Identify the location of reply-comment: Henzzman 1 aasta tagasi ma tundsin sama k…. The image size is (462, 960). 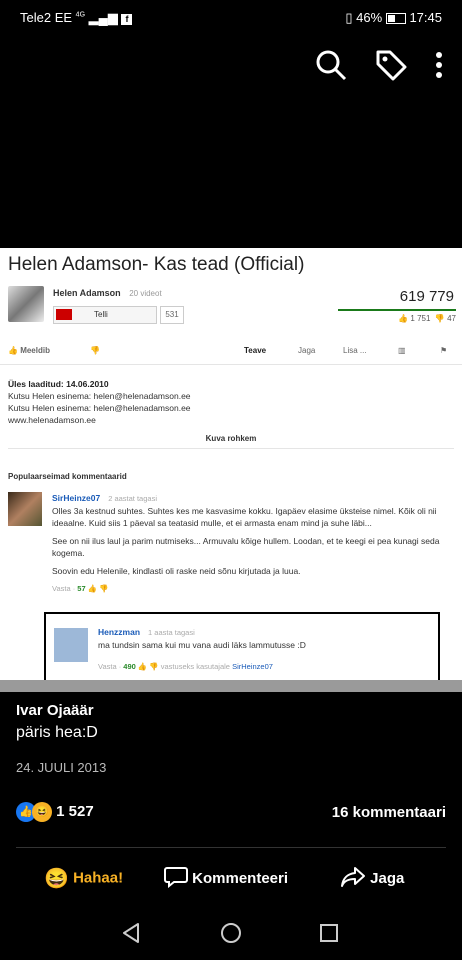
(242, 646).